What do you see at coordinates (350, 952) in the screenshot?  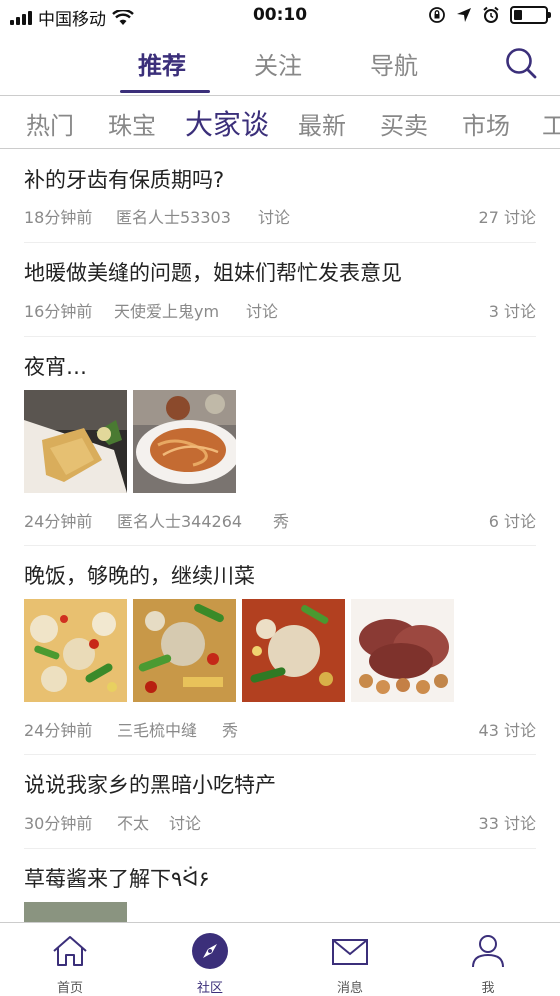 I see `mail-icon` at bounding box center [350, 952].